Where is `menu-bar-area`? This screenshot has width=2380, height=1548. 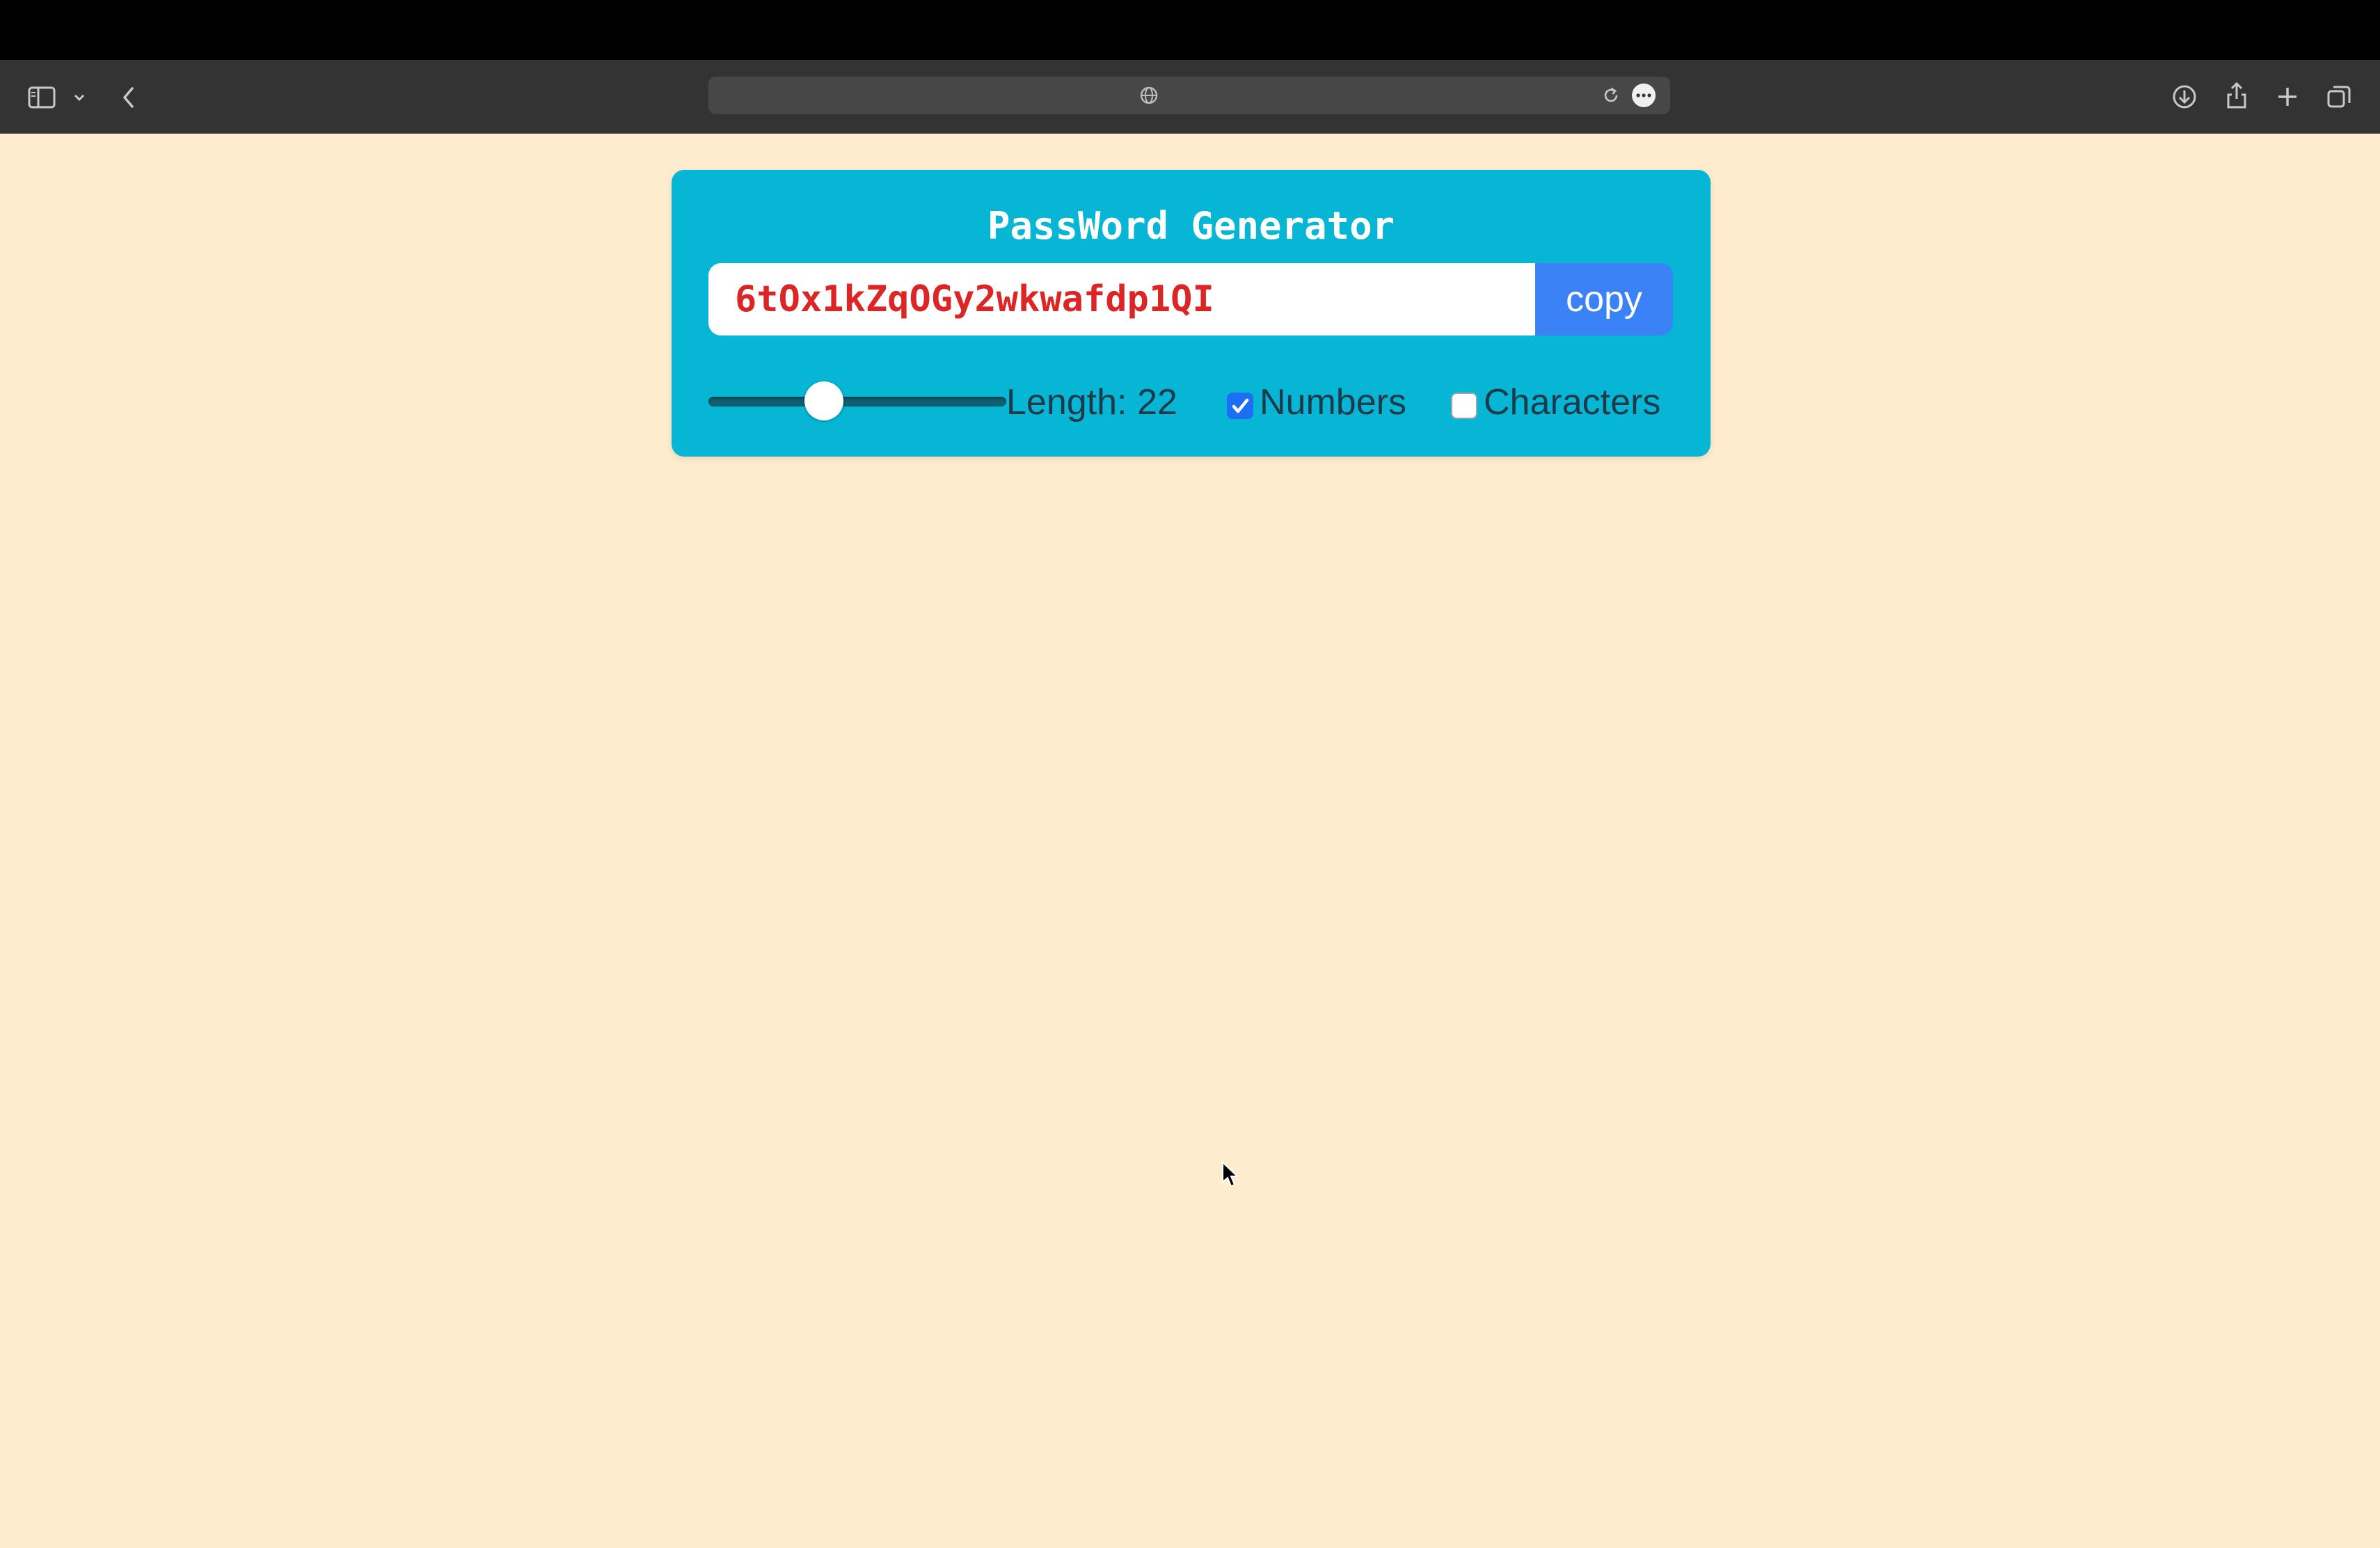
menu-bar-area is located at coordinates (1190, 30).